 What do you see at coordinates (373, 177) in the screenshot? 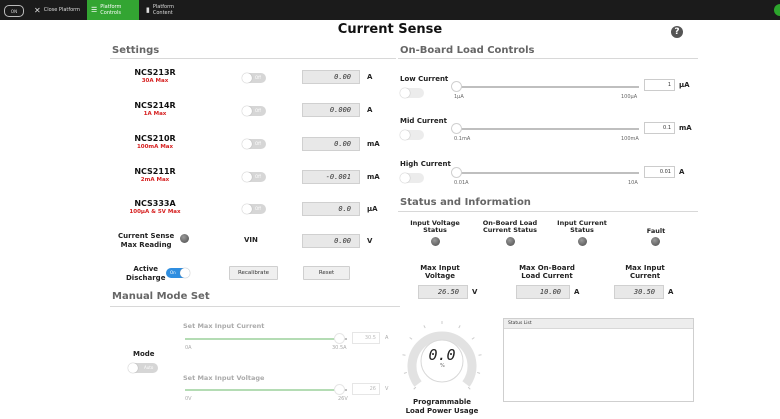
I see `ncs211r-unit: mA` at bounding box center [373, 177].